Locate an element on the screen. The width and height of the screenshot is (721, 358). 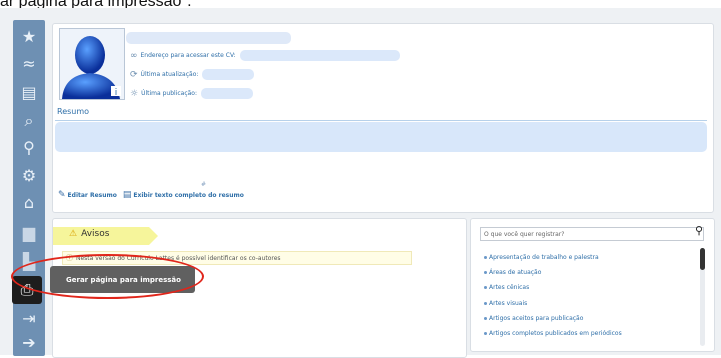
list-item: Artes visuais is located at coordinates (553, 303).